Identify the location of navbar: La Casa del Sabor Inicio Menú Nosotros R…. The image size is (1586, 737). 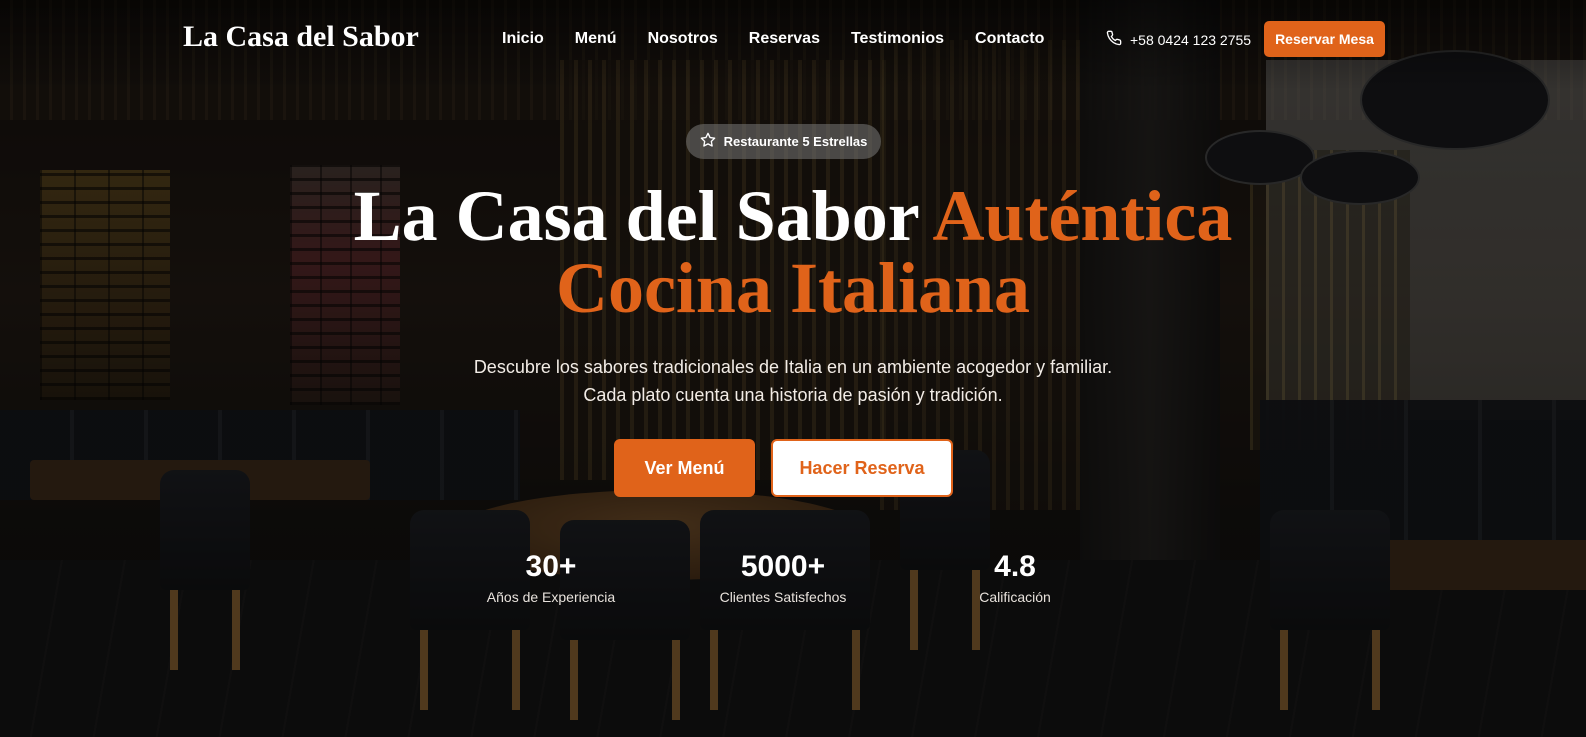
(793, 39).